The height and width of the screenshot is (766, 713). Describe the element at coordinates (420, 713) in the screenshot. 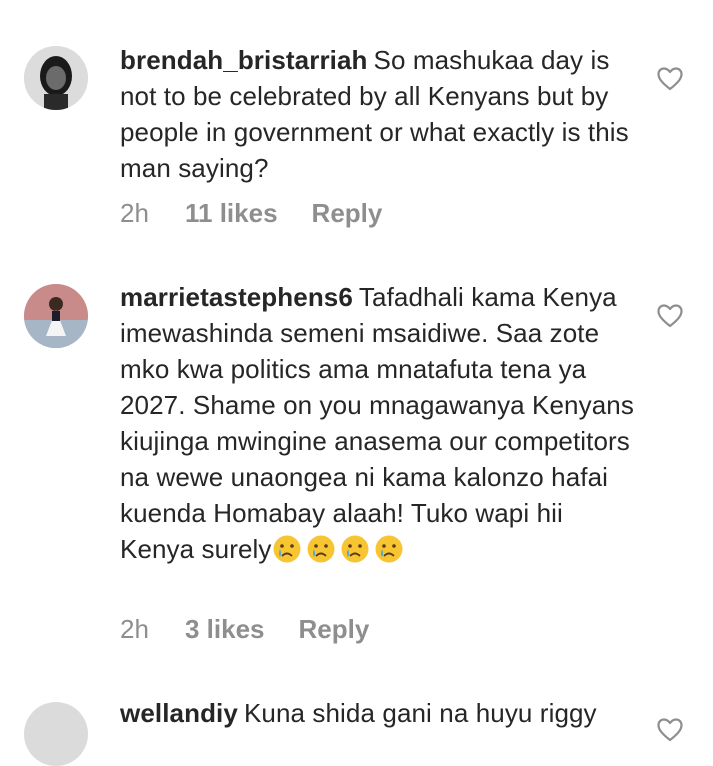

I see `comment-body: Kuna shida gani na huyu riggy` at that location.